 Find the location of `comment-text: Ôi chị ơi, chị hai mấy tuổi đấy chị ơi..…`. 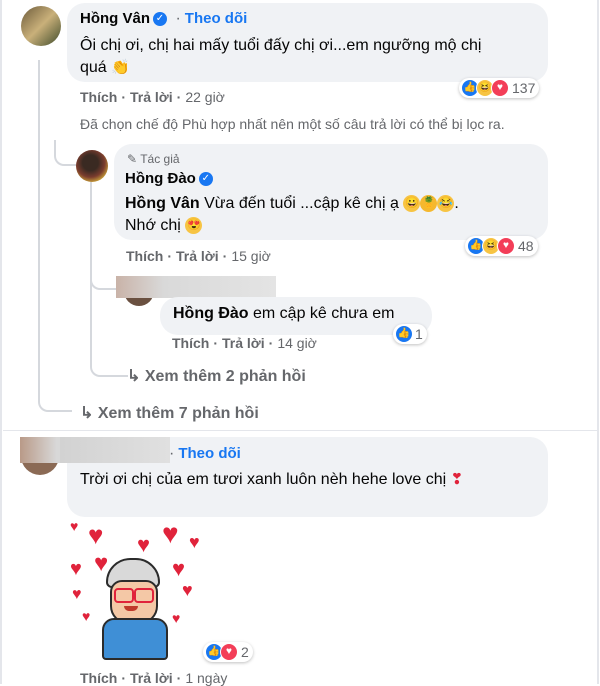

comment-text: Ôi chị ơi, chị hai mấy tuổi đấy chị ơi..… is located at coordinates (310, 57).